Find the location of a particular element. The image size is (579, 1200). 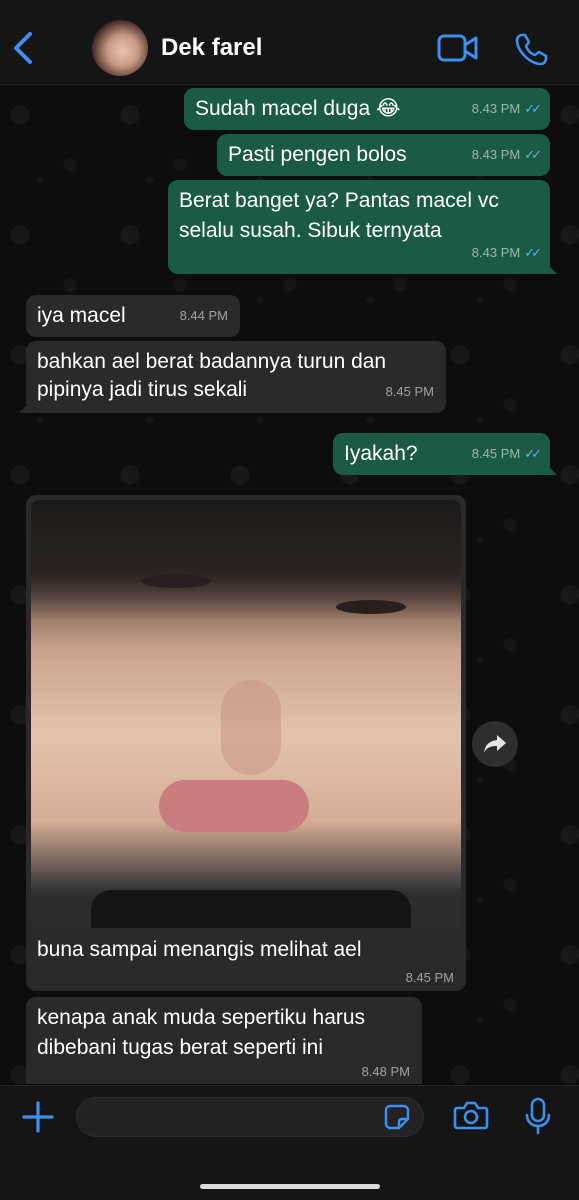

camera-button is located at coordinates (471, 1115).